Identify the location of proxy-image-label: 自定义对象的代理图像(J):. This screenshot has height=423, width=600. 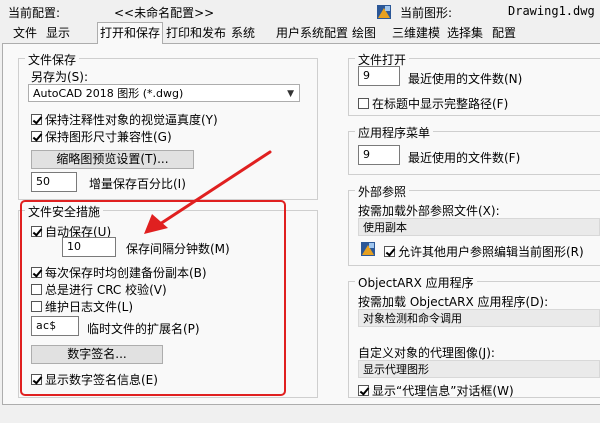
(426, 353).